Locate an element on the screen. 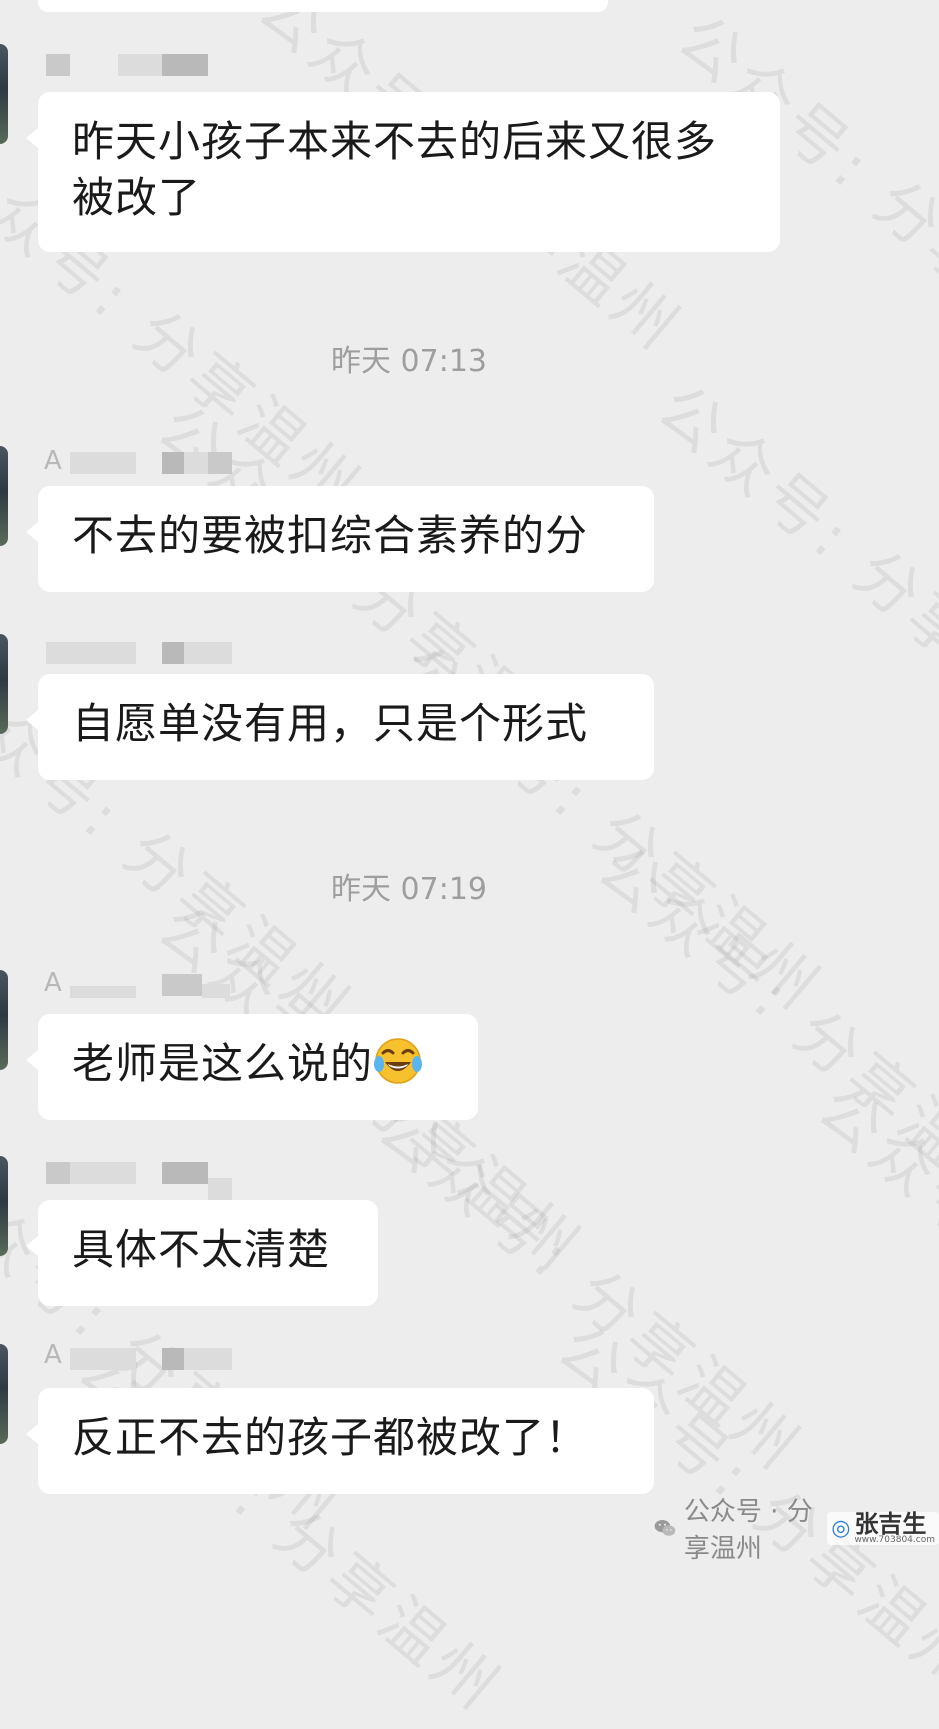  message-bubble: 不去的要被扣综合素养的分 is located at coordinates (340, 539).